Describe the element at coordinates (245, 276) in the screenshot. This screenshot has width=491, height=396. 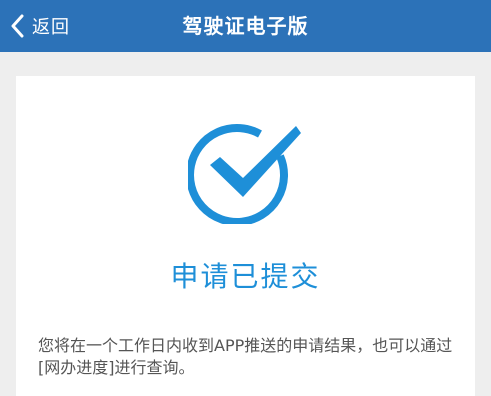
I see `status-title: 申请已提交` at that location.